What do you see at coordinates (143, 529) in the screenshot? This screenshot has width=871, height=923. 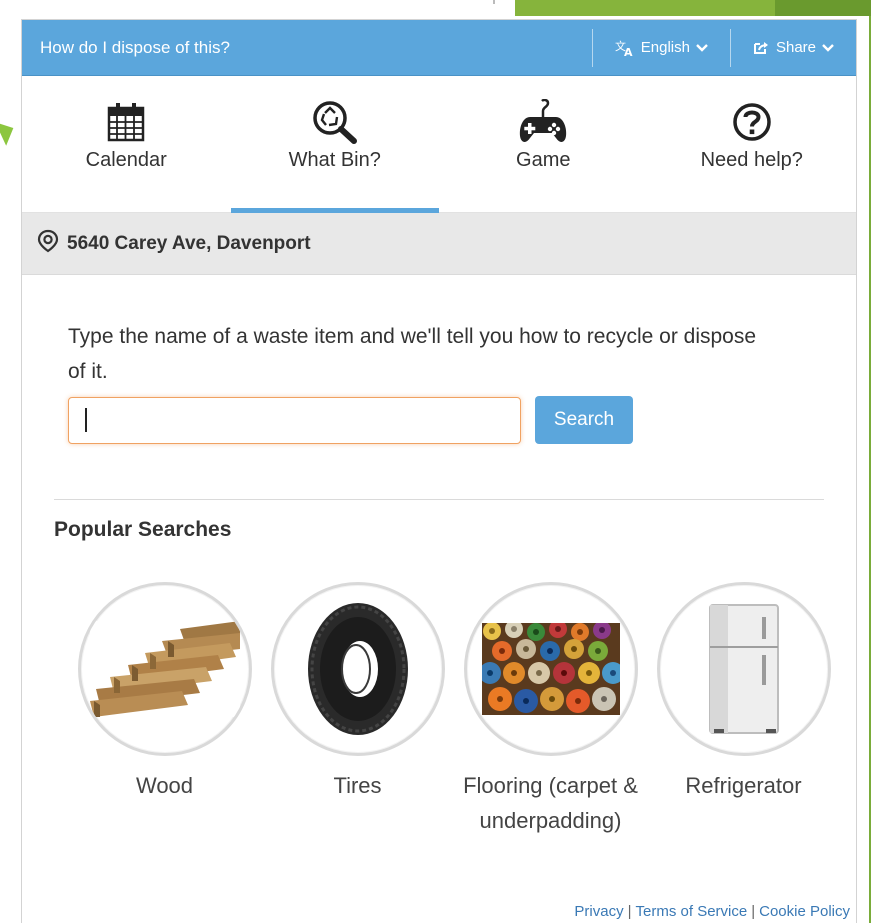 I see `popular-searches-title: Popular Searches` at bounding box center [143, 529].